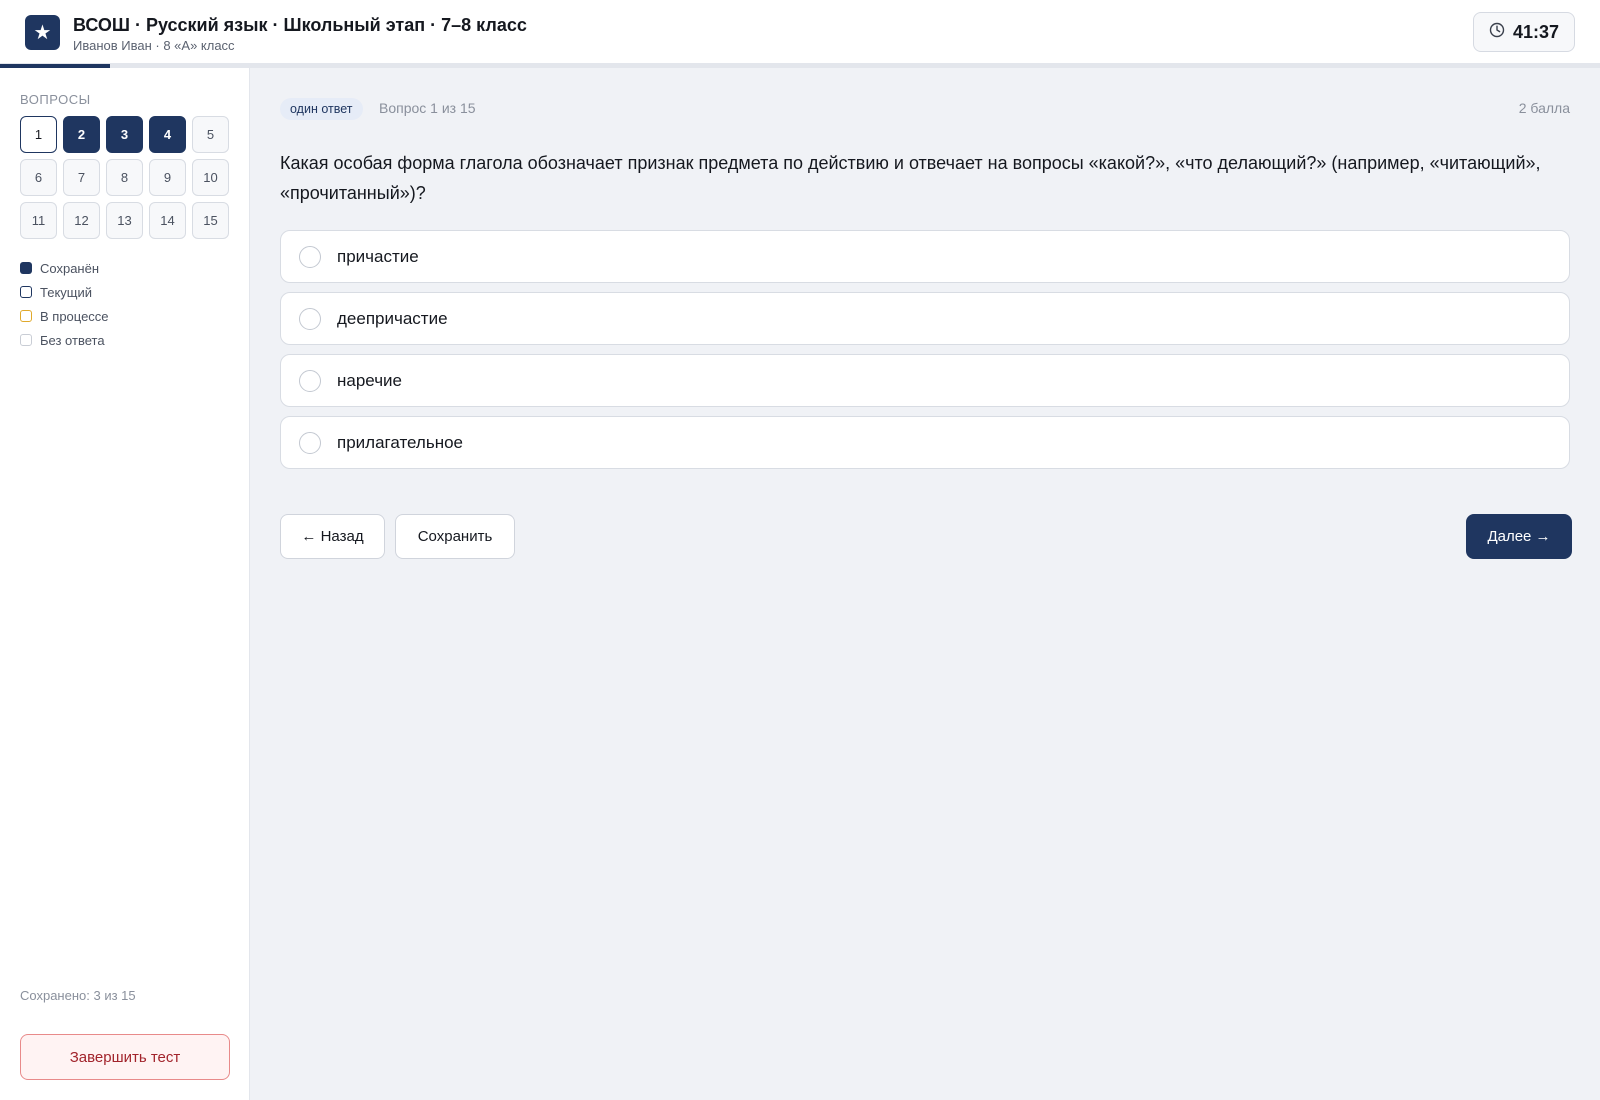  Describe the element at coordinates (332, 536) in the screenshot. I see `back-button: ← Назад` at that location.